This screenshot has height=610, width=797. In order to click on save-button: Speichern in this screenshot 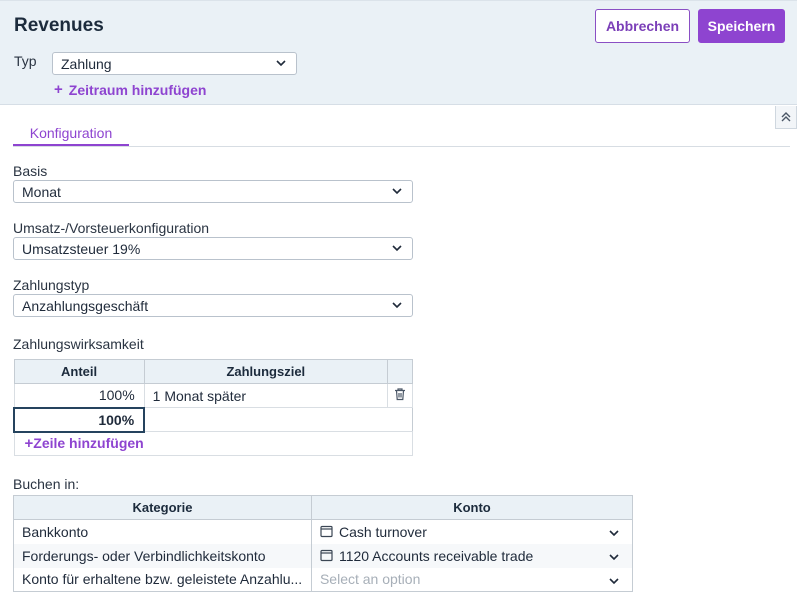, I will do `click(741, 26)`.